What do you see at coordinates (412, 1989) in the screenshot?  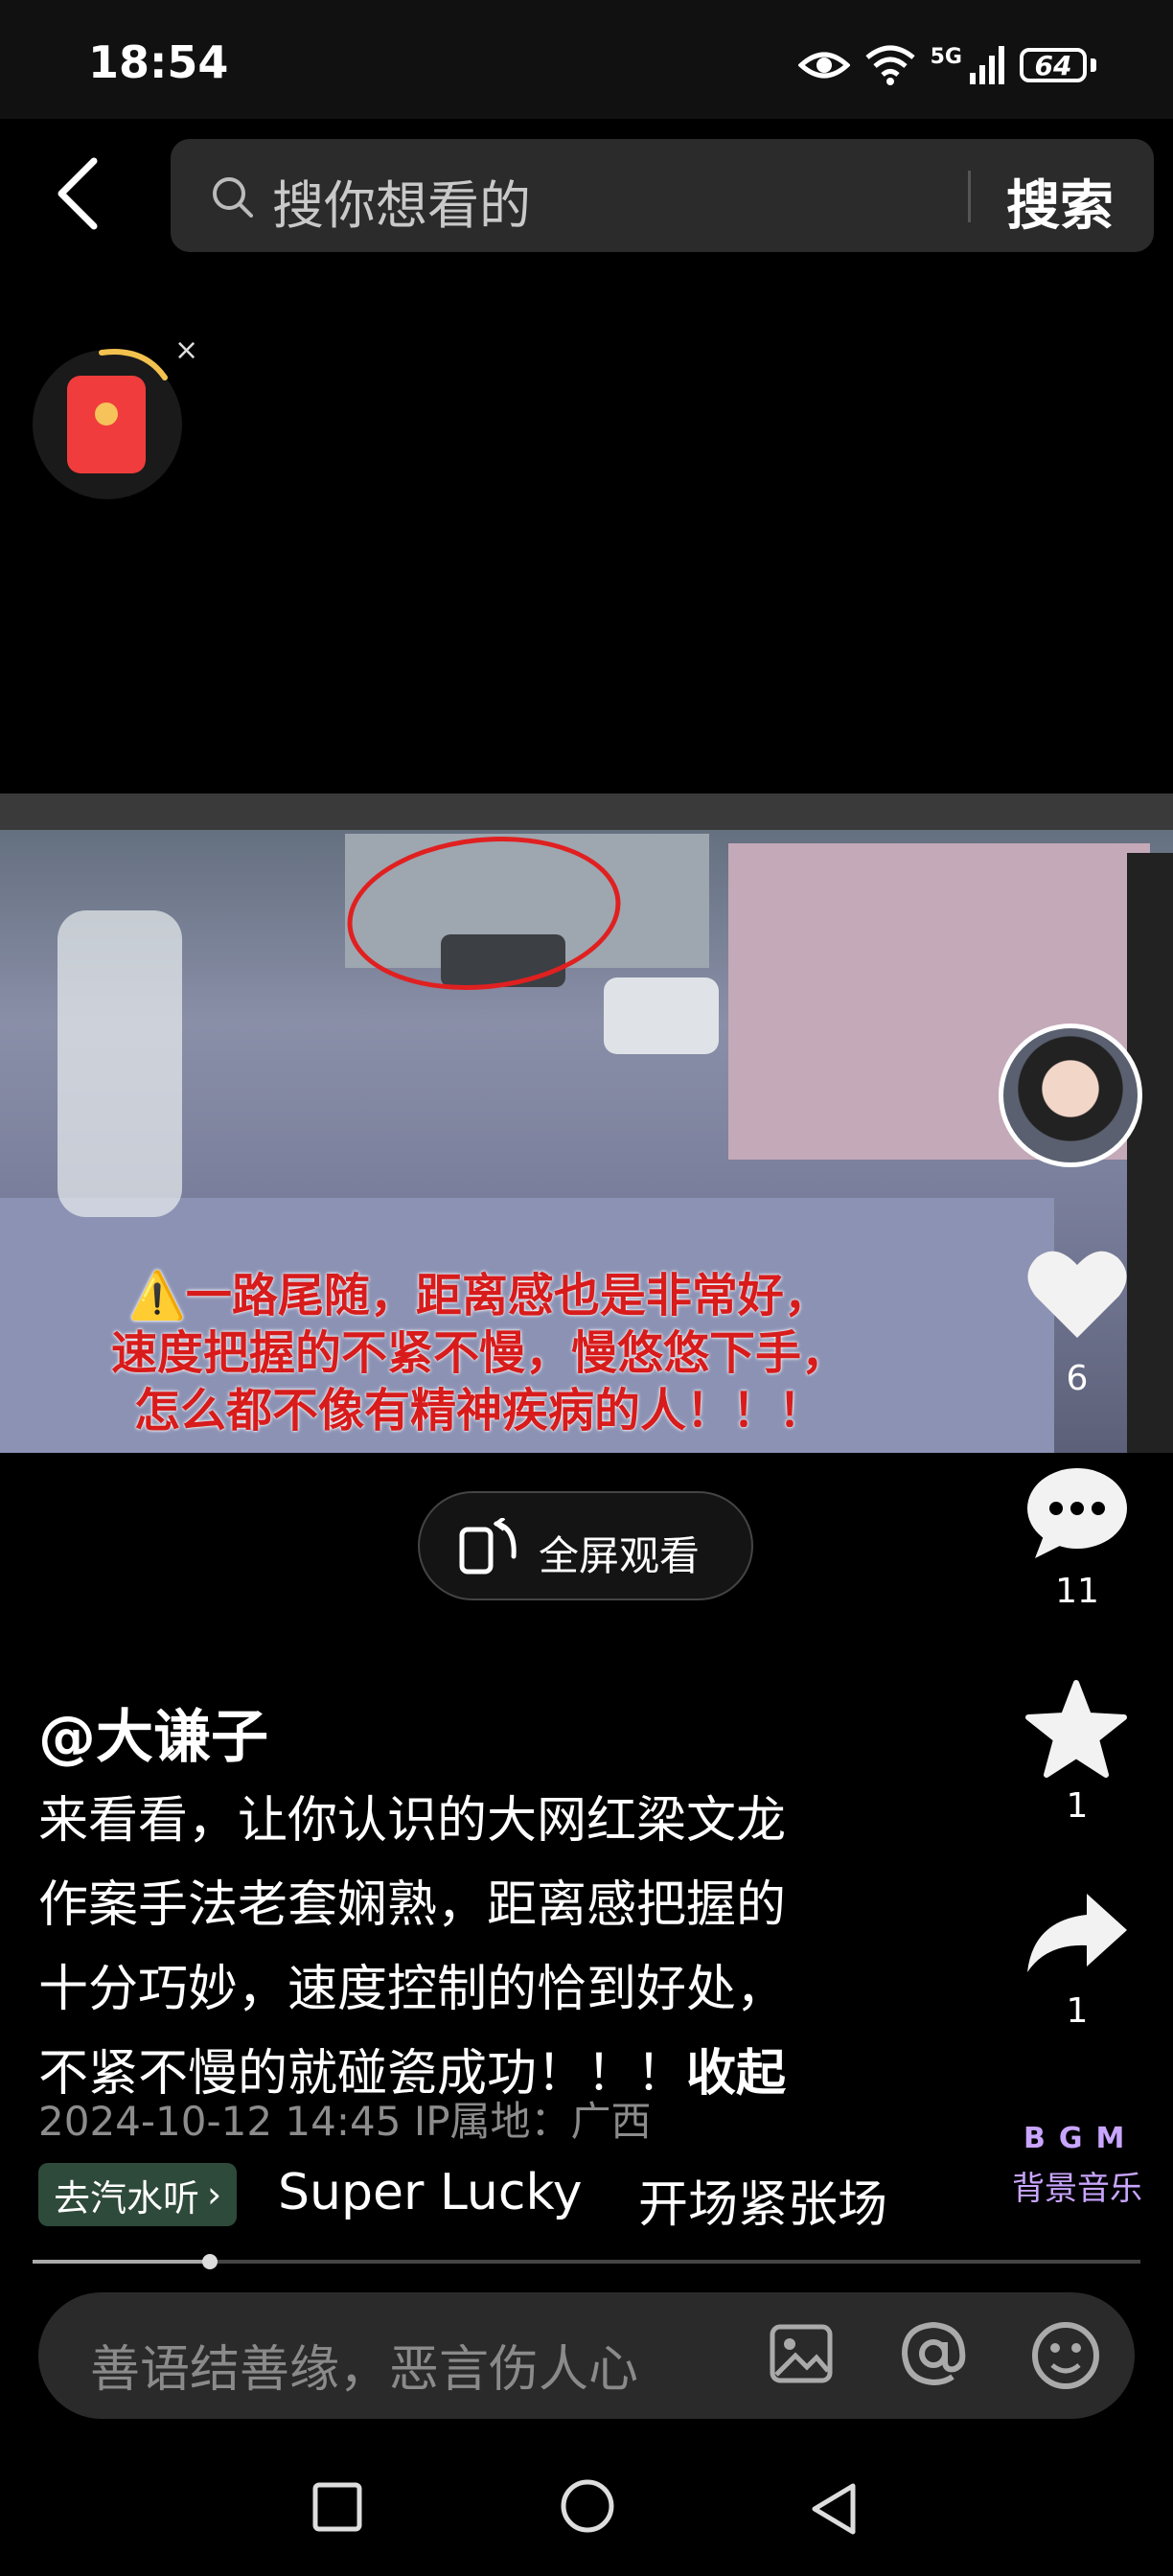 I see `description-line-3: 十分巧妙，速度控制的恰到好处，` at bounding box center [412, 1989].